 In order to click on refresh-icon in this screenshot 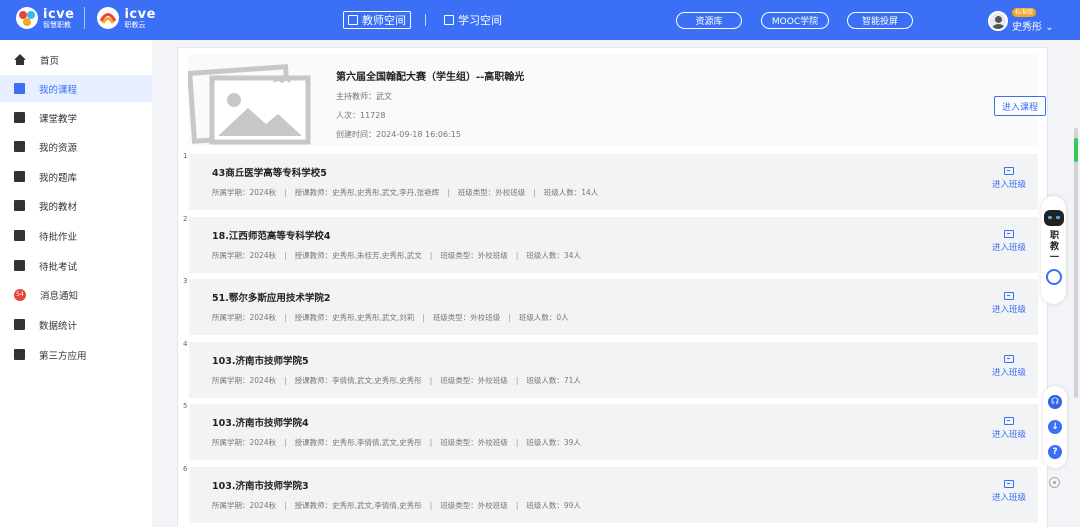, I will do `click(1053, 277)`.